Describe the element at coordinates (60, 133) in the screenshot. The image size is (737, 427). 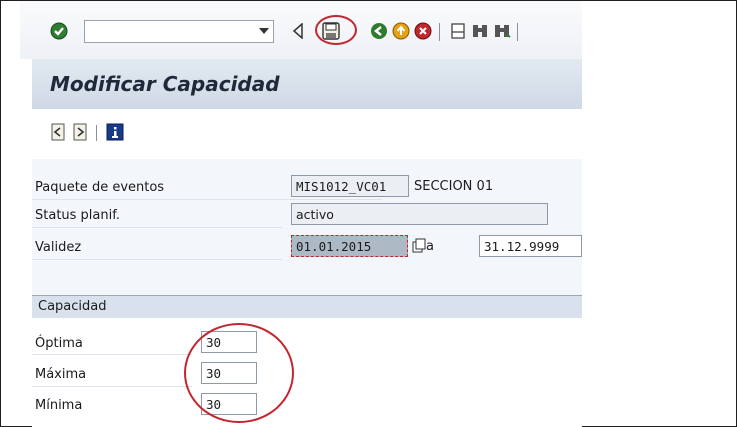
I see `previous-page-icon` at that location.